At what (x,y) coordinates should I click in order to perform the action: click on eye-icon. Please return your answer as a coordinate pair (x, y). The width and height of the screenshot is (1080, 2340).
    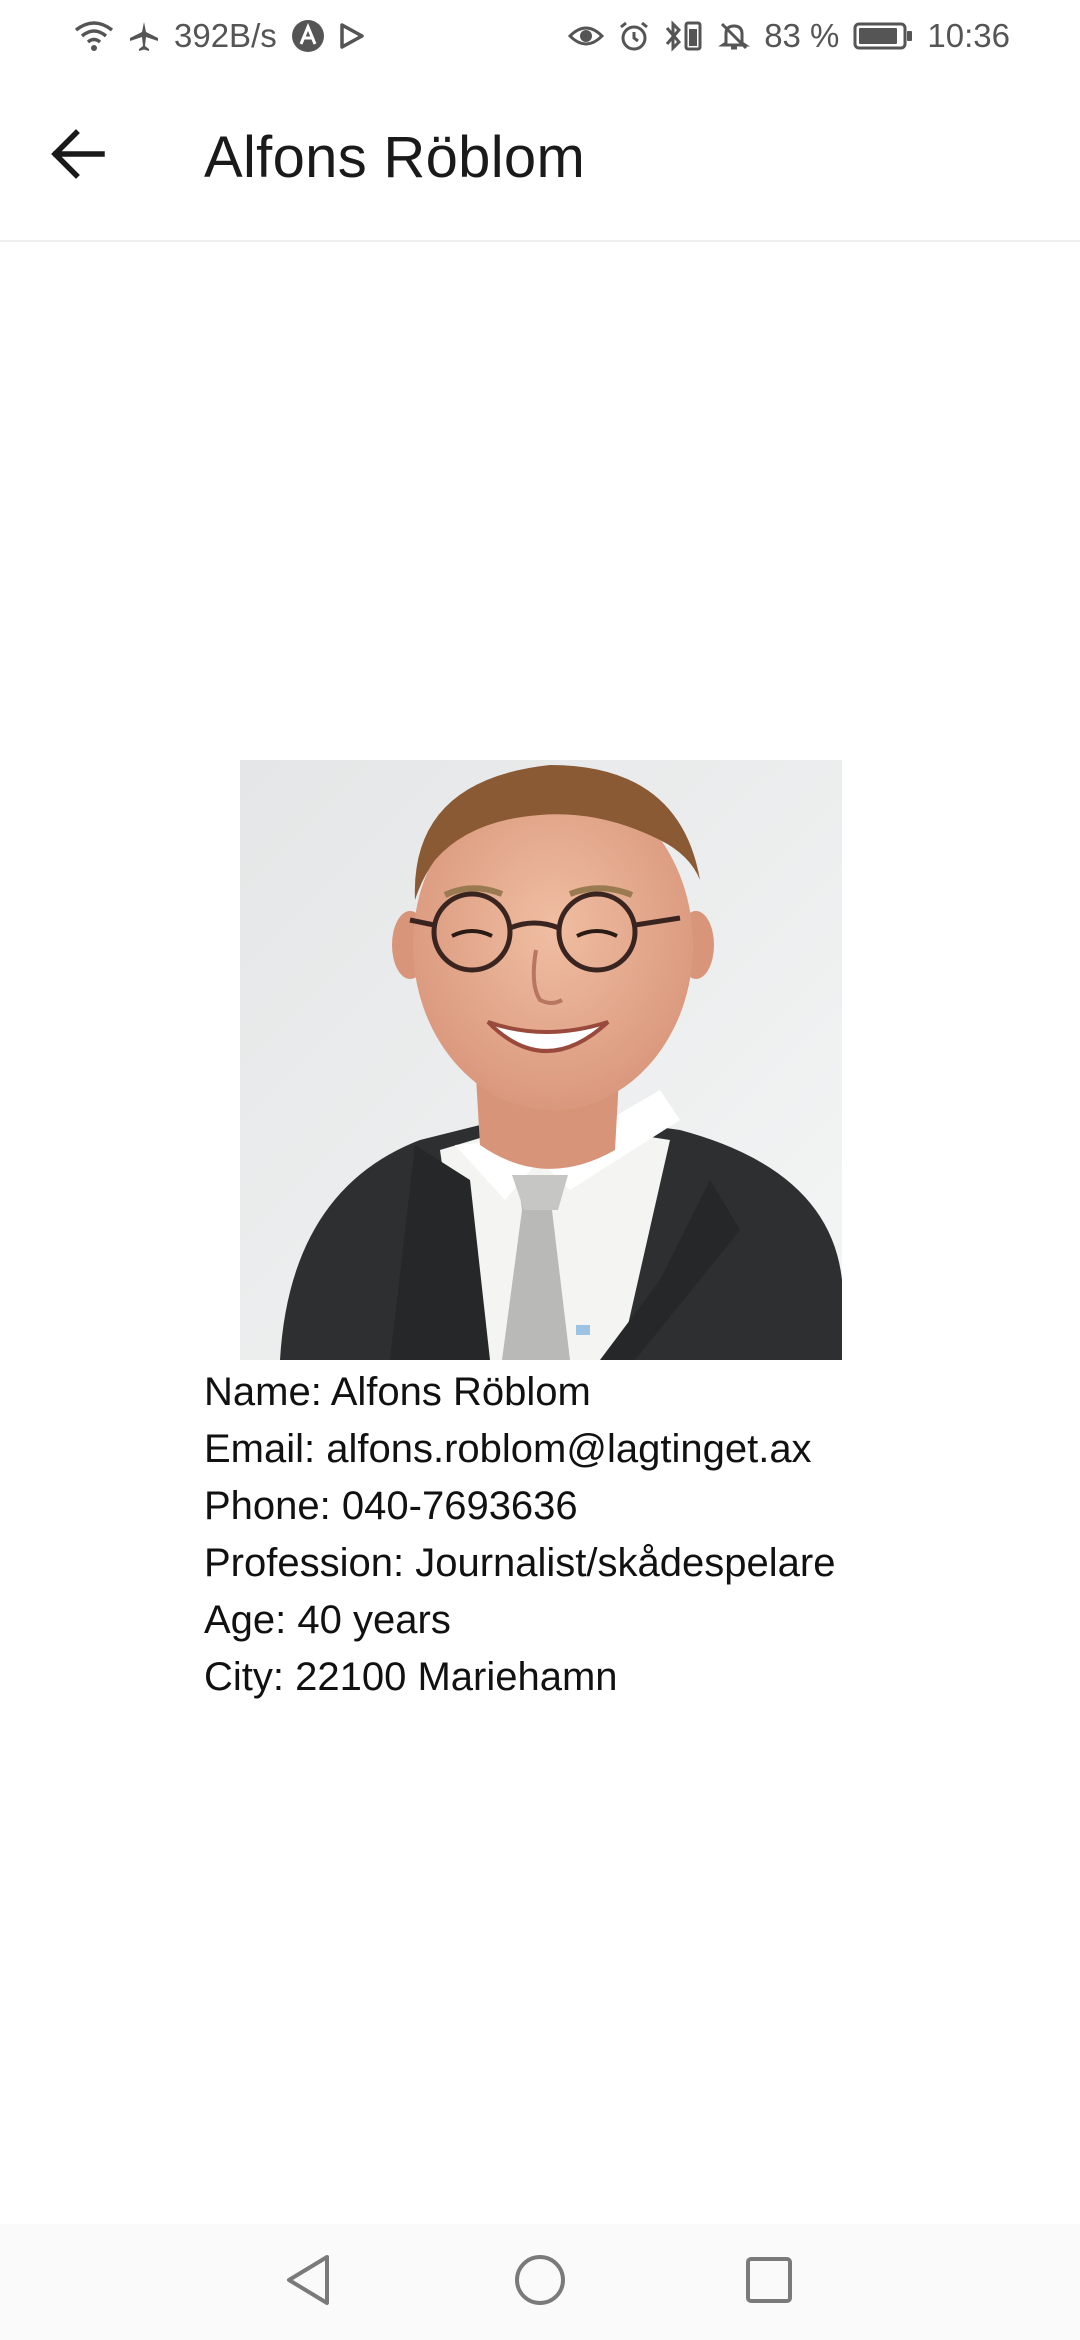
    Looking at the image, I should click on (586, 36).